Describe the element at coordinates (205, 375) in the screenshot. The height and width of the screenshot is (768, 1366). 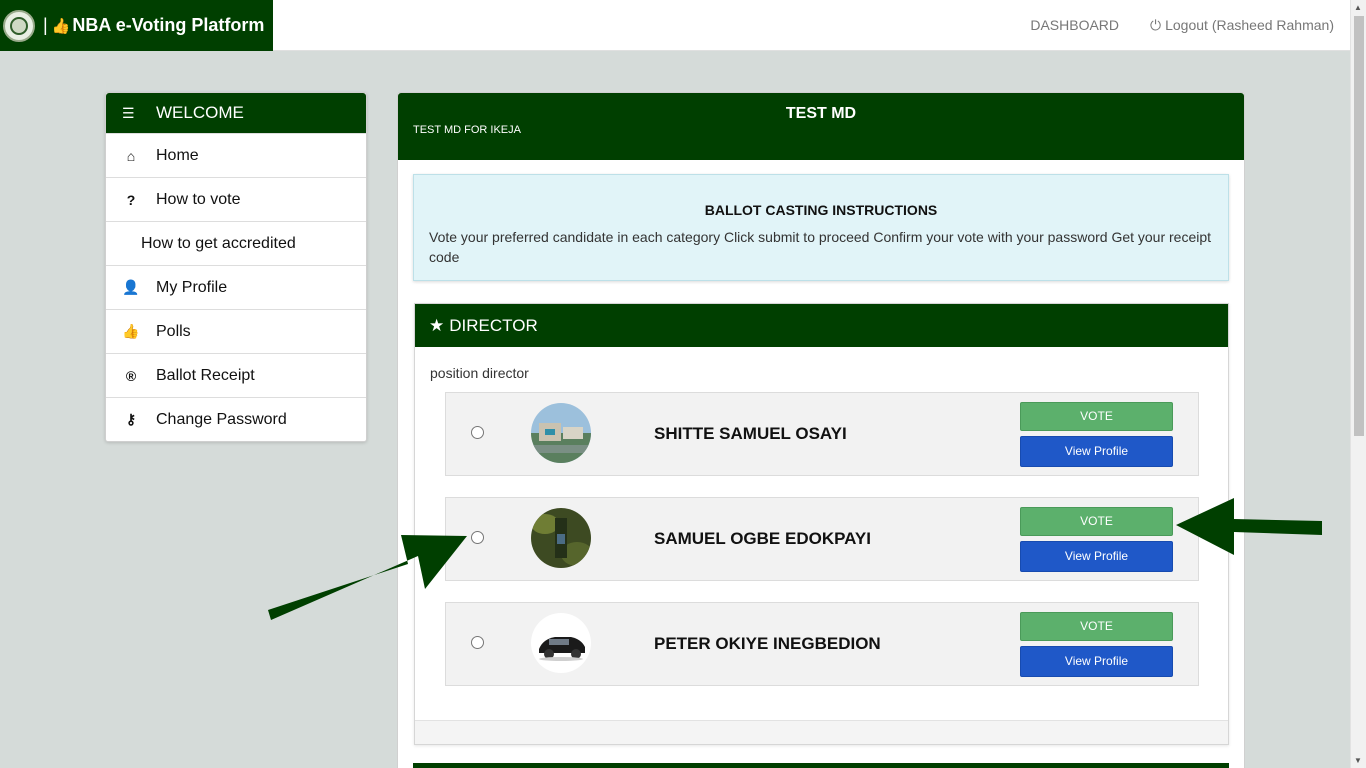
I see `sidebar-item-label: Ballot Receipt` at that location.